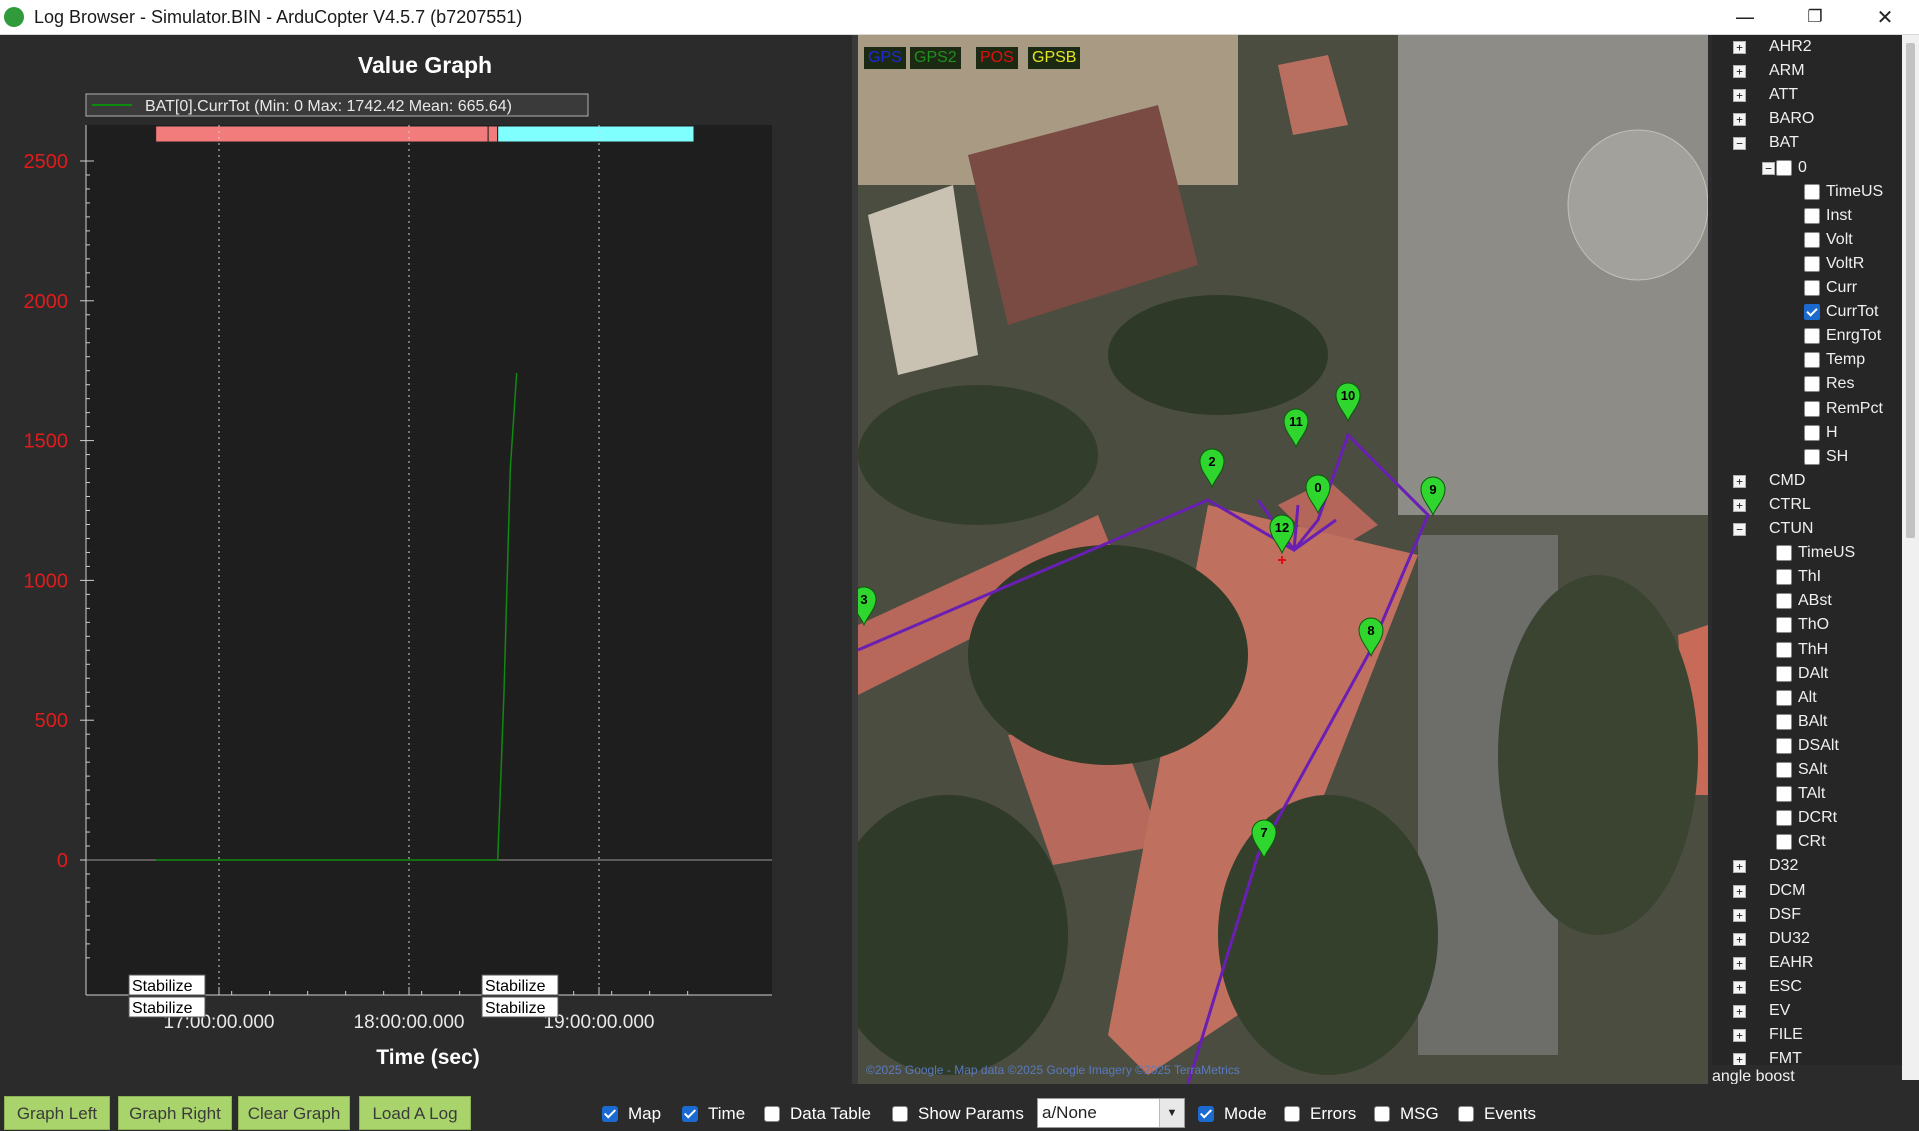  What do you see at coordinates (1802, 625) in the screenshot?
I see `tree-field-ctun-tho: ThO` at bounding box center [1802, 625].